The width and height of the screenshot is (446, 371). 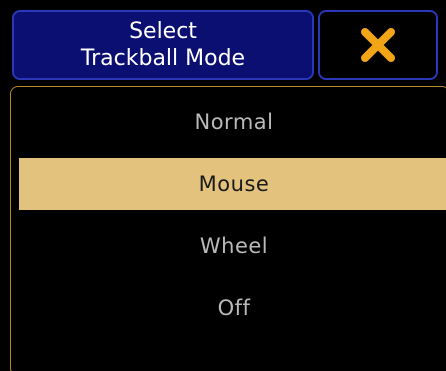 I want to click on option-normal: Normal, so click(x=232, y=122).